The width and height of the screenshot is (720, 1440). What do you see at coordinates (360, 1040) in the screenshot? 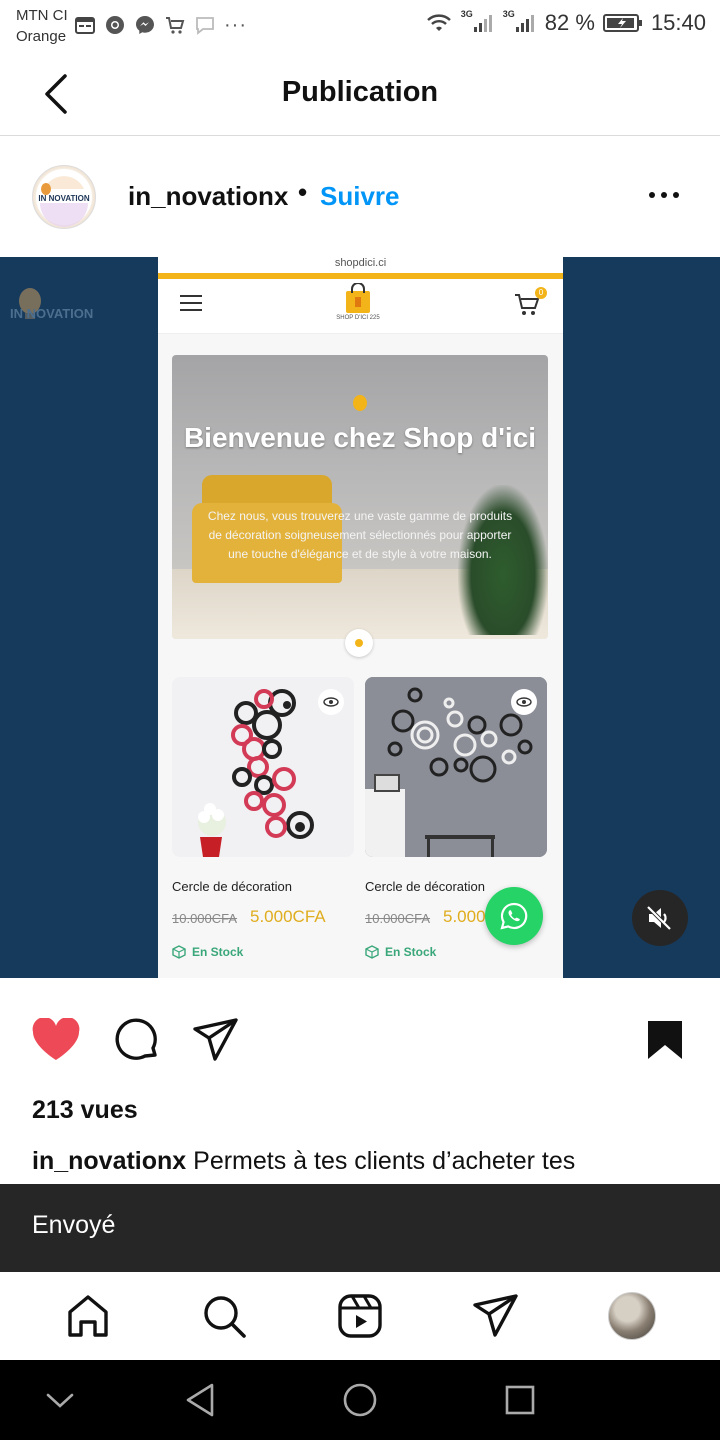
I see `post-actions` at bounding box center [360, 1040].